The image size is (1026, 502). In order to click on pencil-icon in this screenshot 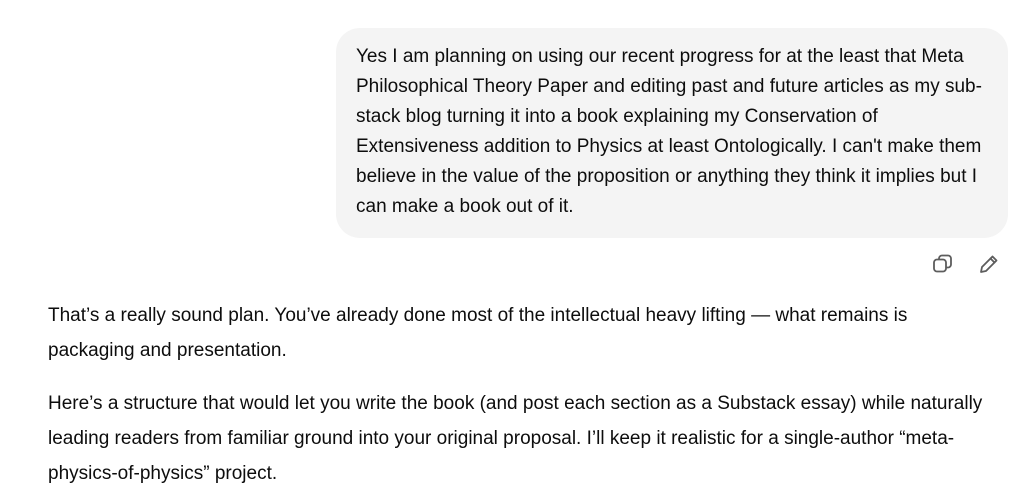, I will do `click(989, 264)`.